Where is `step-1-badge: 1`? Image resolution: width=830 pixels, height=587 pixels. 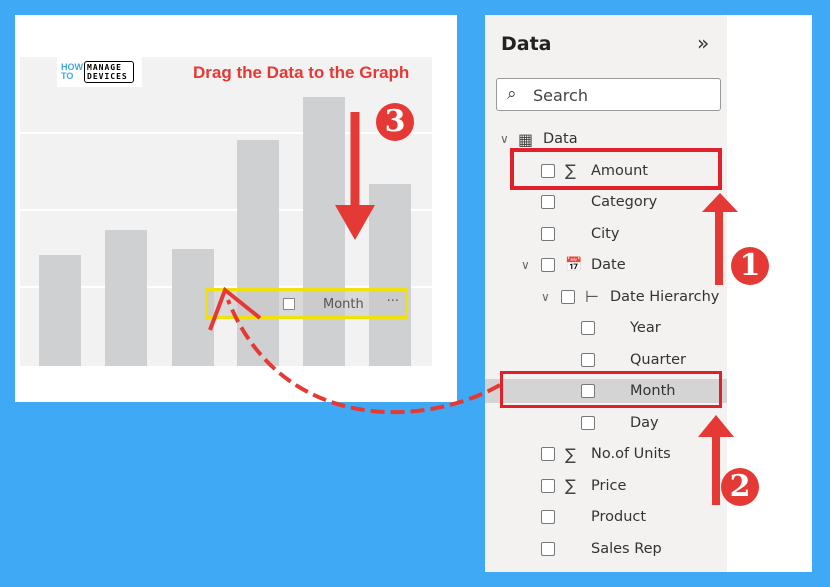
step-1-badge: 1 is located at coordinates (750, 266).